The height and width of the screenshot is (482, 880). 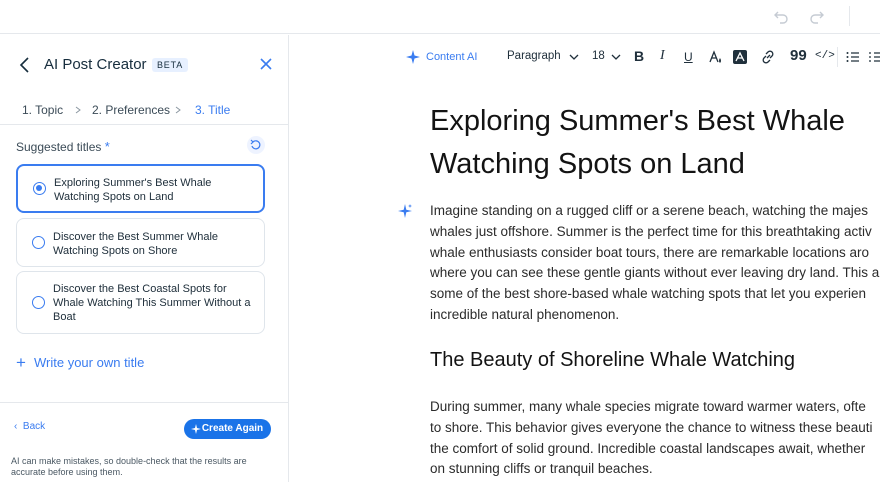 I want to click on step-breadcrumb: 1. Topic 2. Preferences 3. Title, so click(x=144, y=110).